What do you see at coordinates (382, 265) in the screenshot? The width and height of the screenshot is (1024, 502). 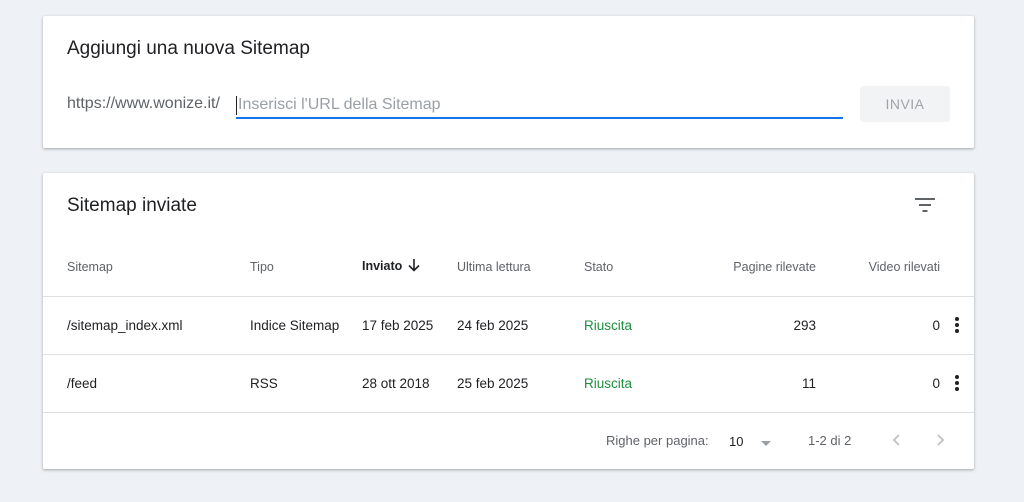 I see `column-header-inviato-label: Inviato` at bounding box center [382, 265].